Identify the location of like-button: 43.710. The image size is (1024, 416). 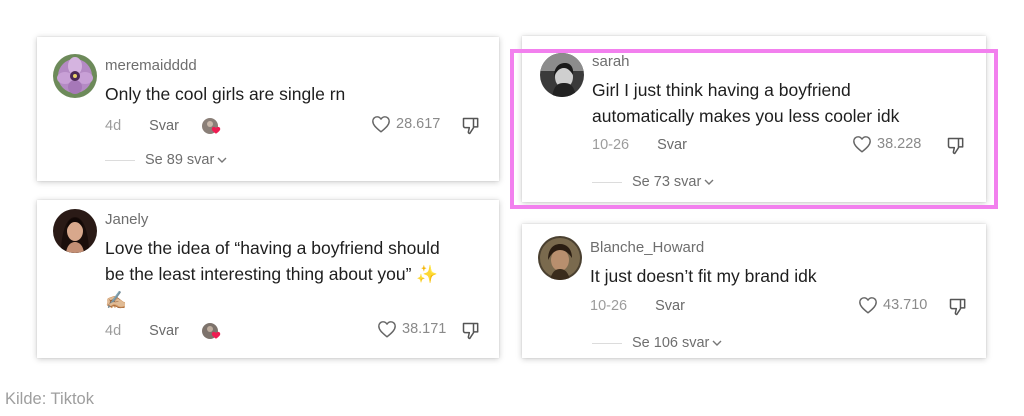
(892, 305).